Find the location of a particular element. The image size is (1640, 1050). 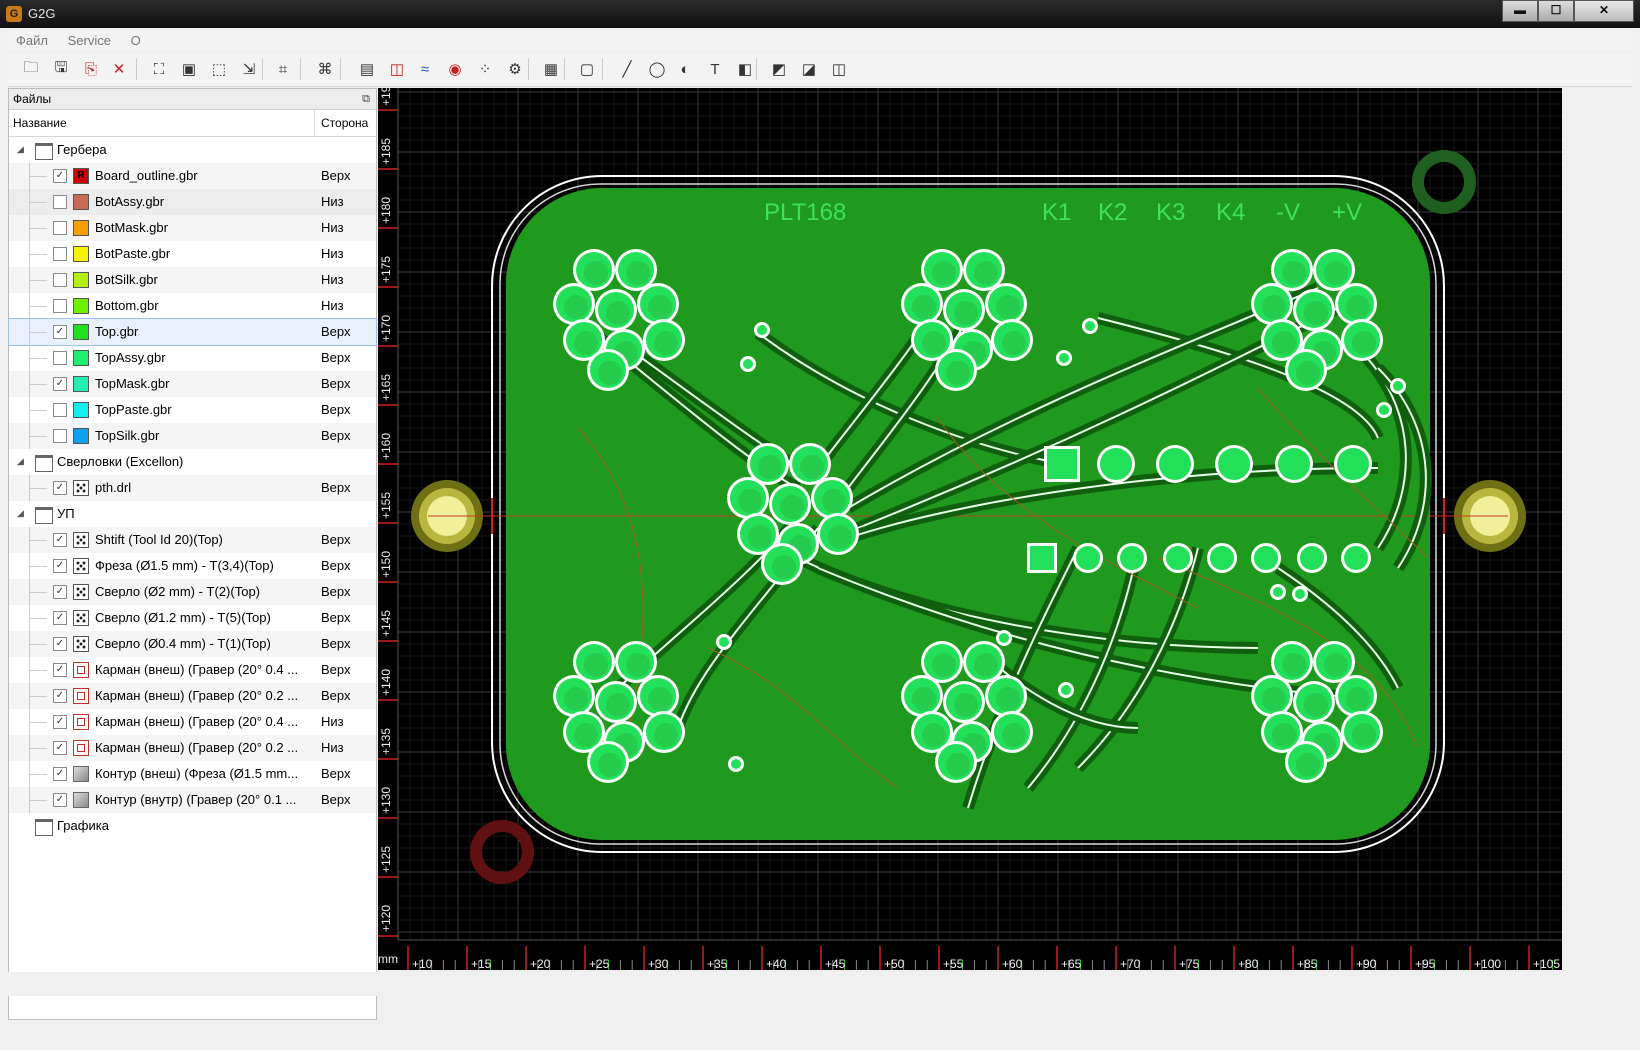

tree-group: Графика is located at coordinates (192, 826).